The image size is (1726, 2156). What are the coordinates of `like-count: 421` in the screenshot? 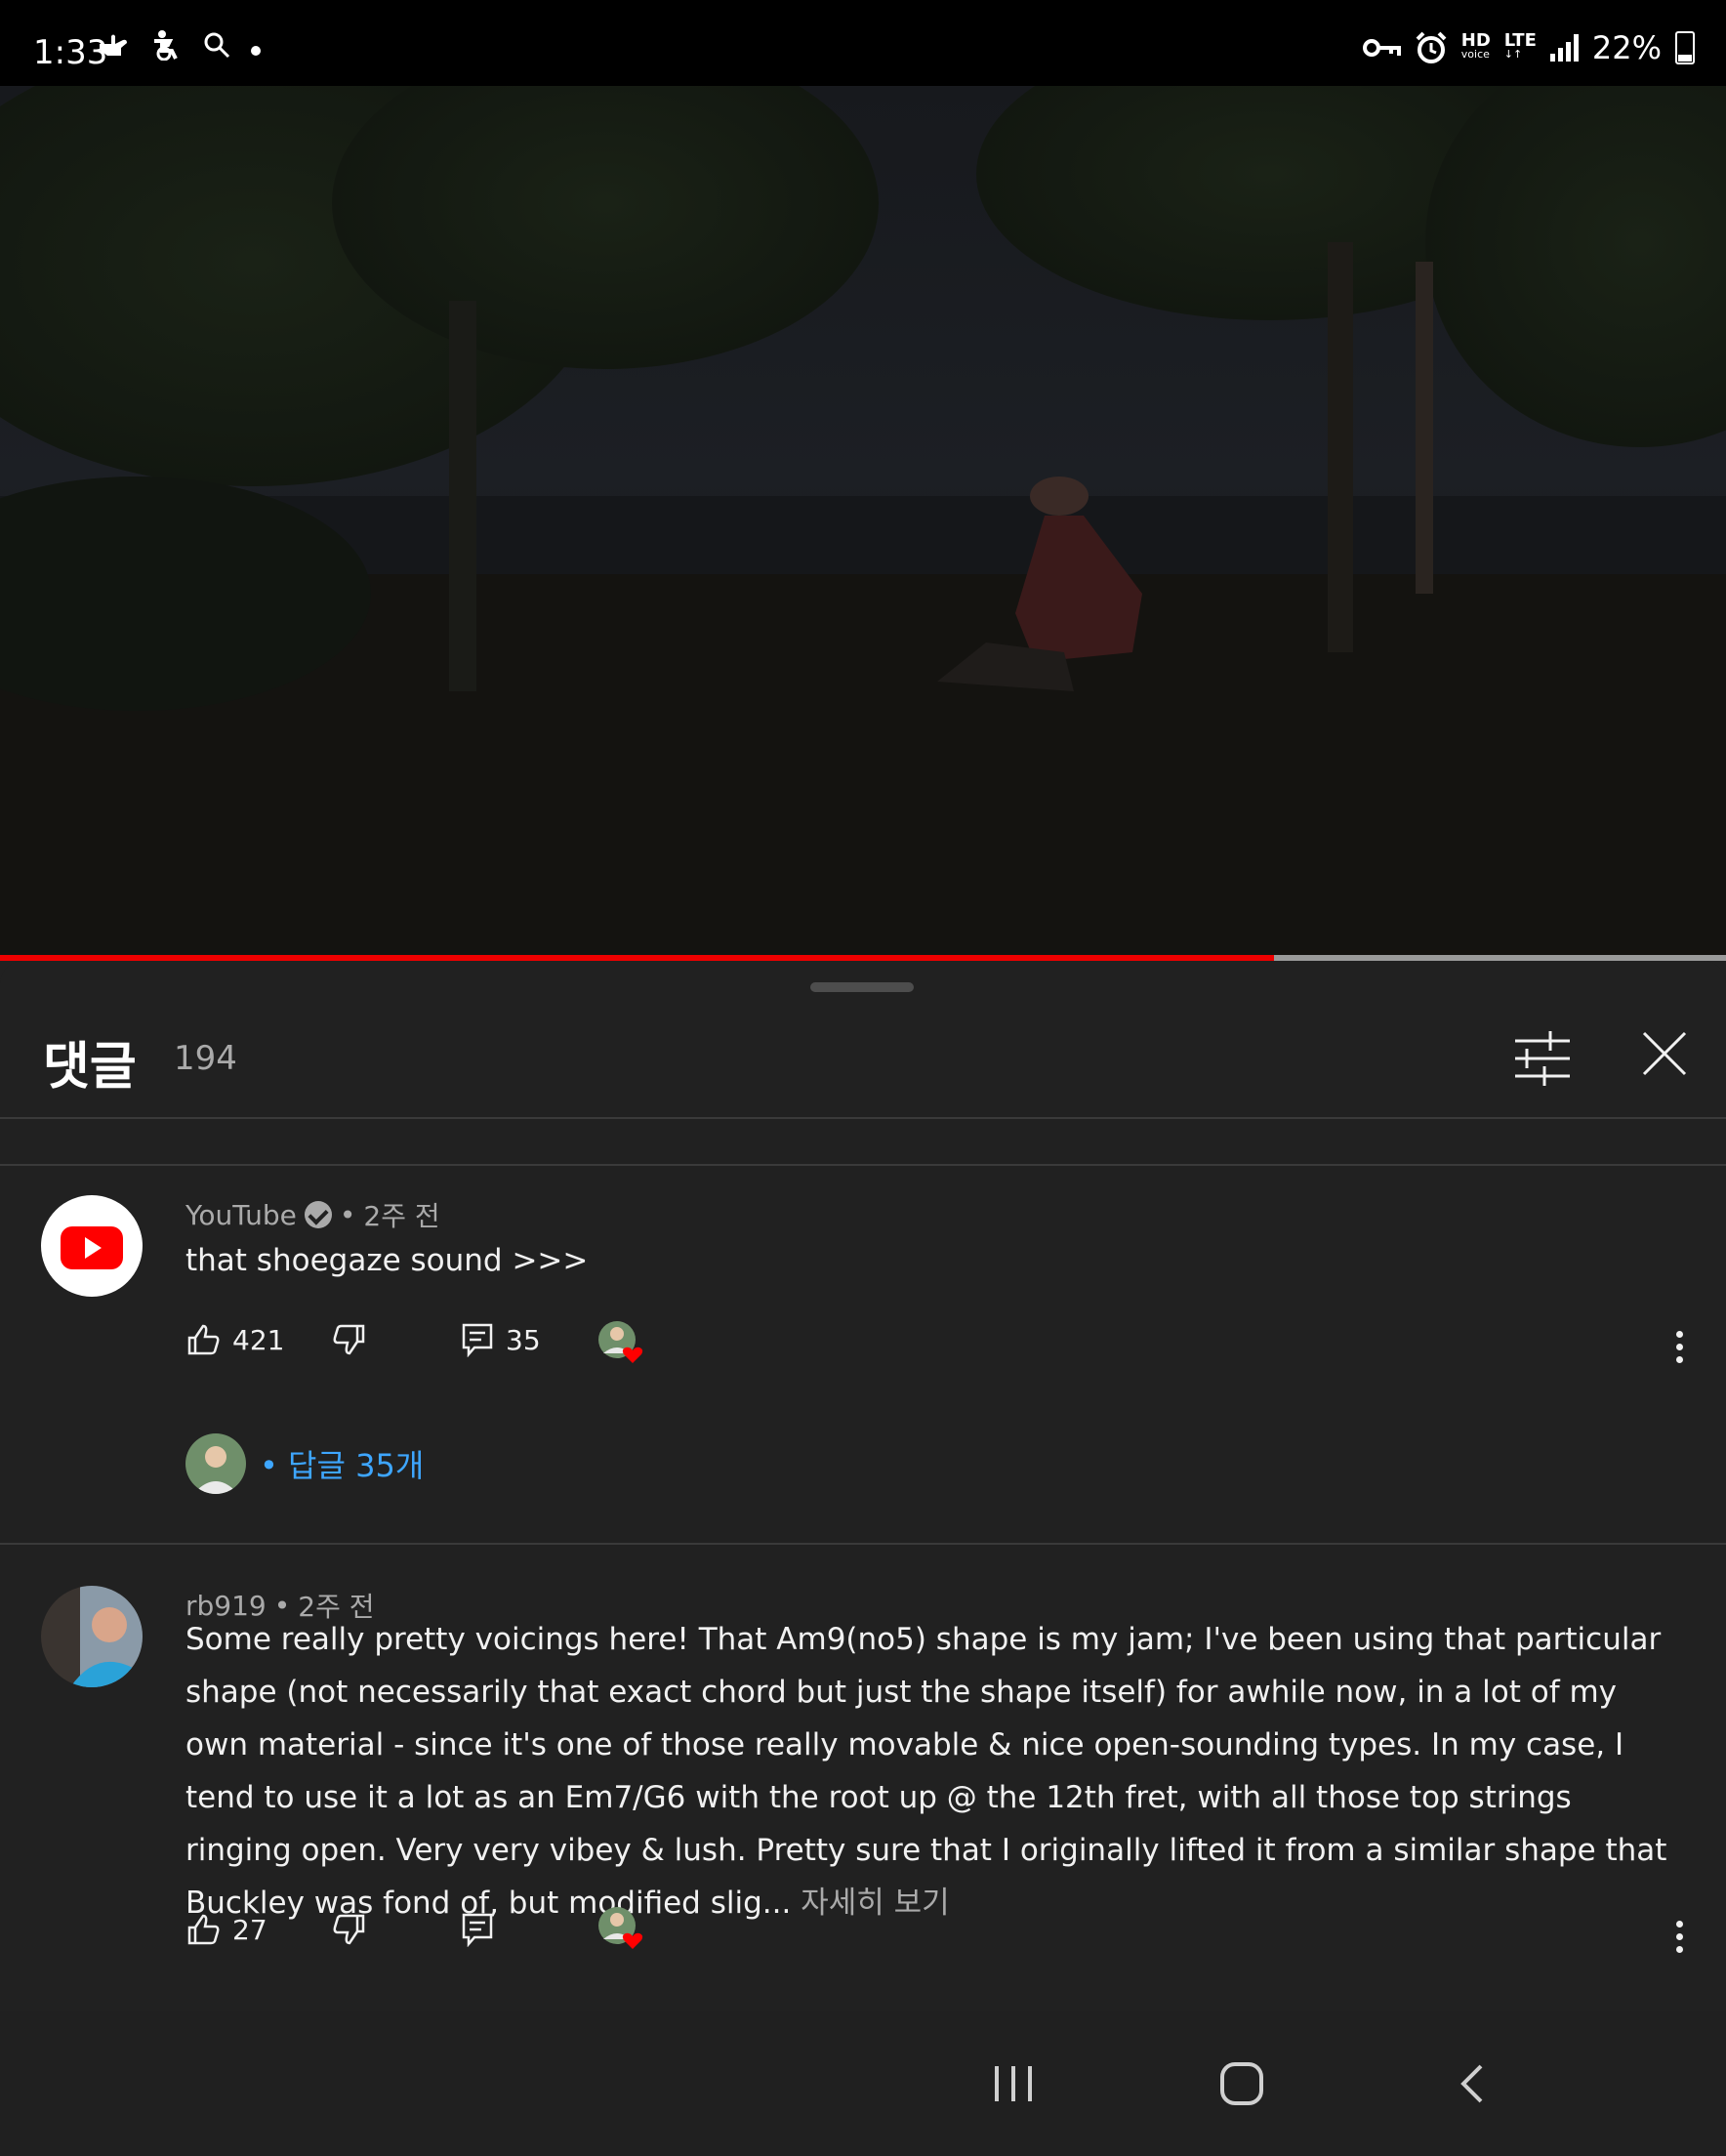 It's located at (258, 1339).